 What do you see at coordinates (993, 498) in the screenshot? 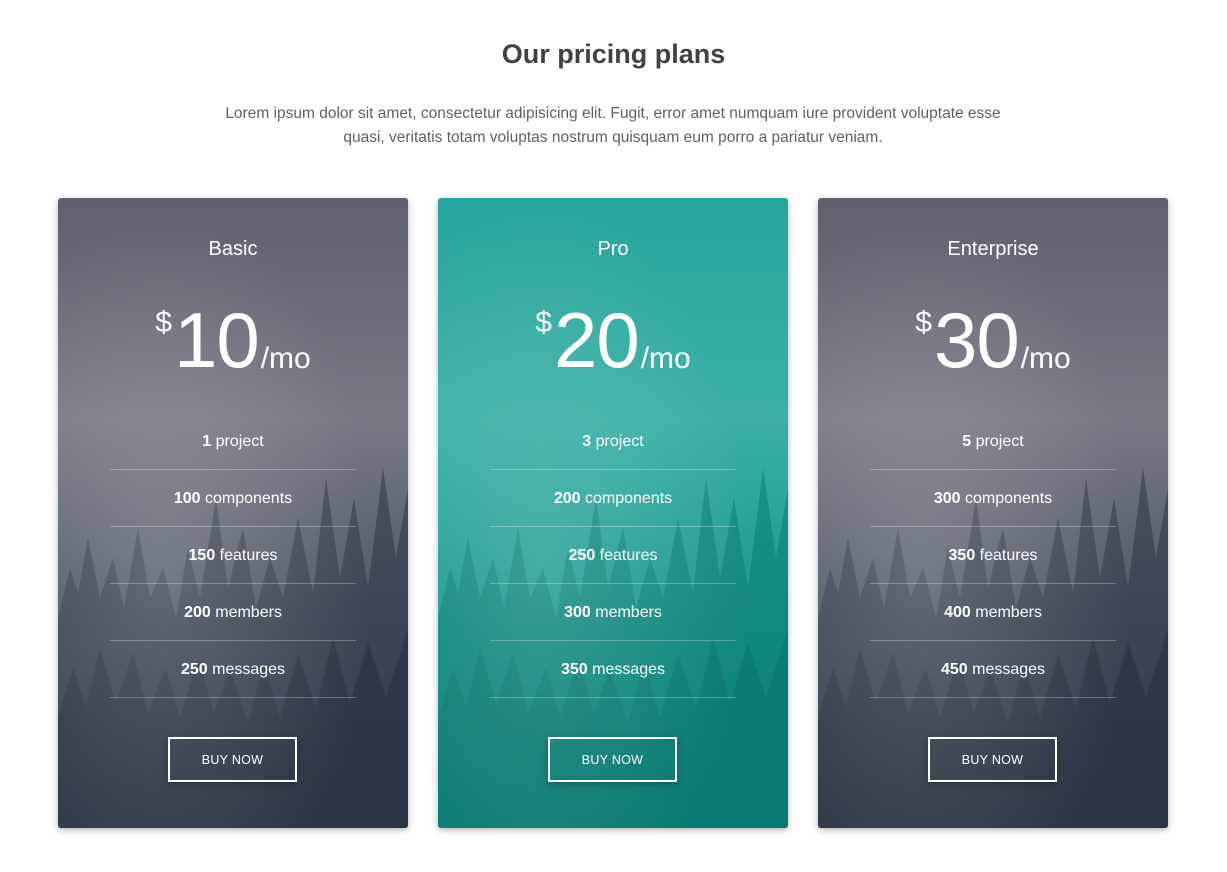
I see `feature-item: 300 components` at bounding box center [993, 498].